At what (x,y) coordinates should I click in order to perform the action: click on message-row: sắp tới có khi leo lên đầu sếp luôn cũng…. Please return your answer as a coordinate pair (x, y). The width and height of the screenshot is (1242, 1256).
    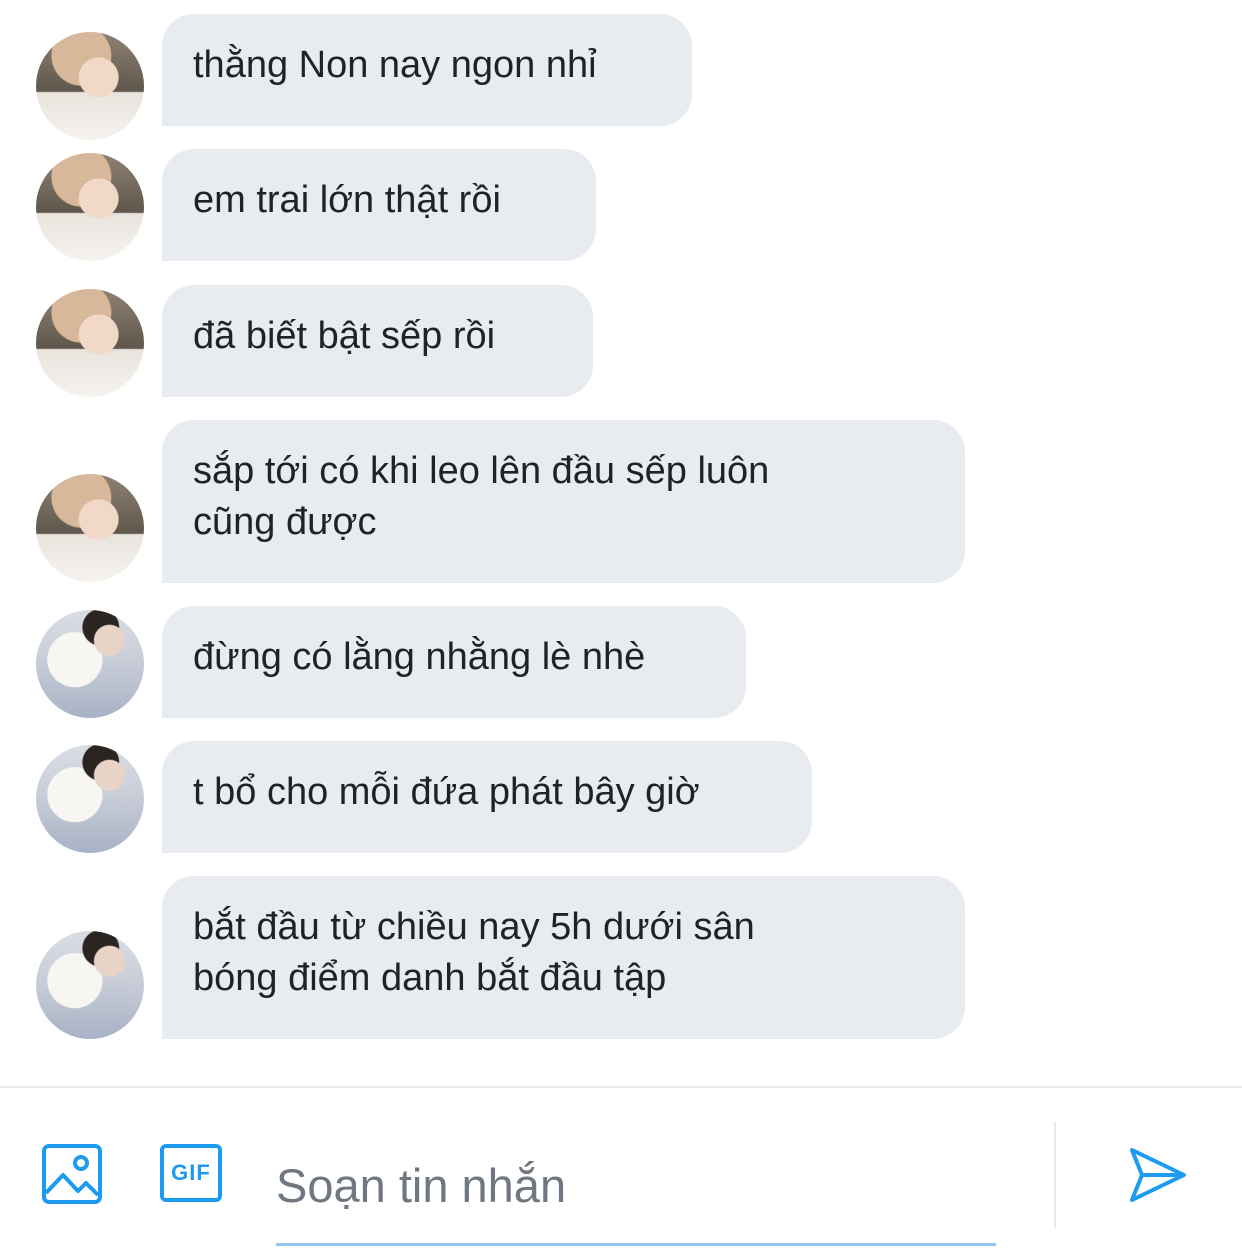
    Looking at the image, I should click on (621, 501).